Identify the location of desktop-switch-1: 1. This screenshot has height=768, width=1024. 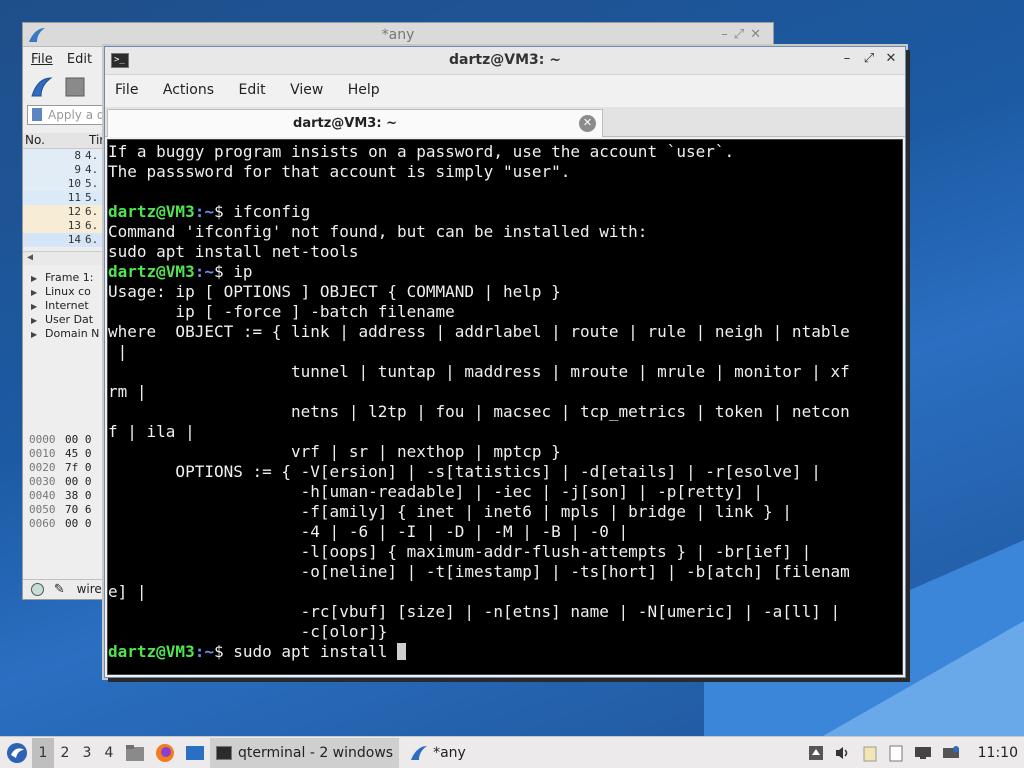
(43, 752).